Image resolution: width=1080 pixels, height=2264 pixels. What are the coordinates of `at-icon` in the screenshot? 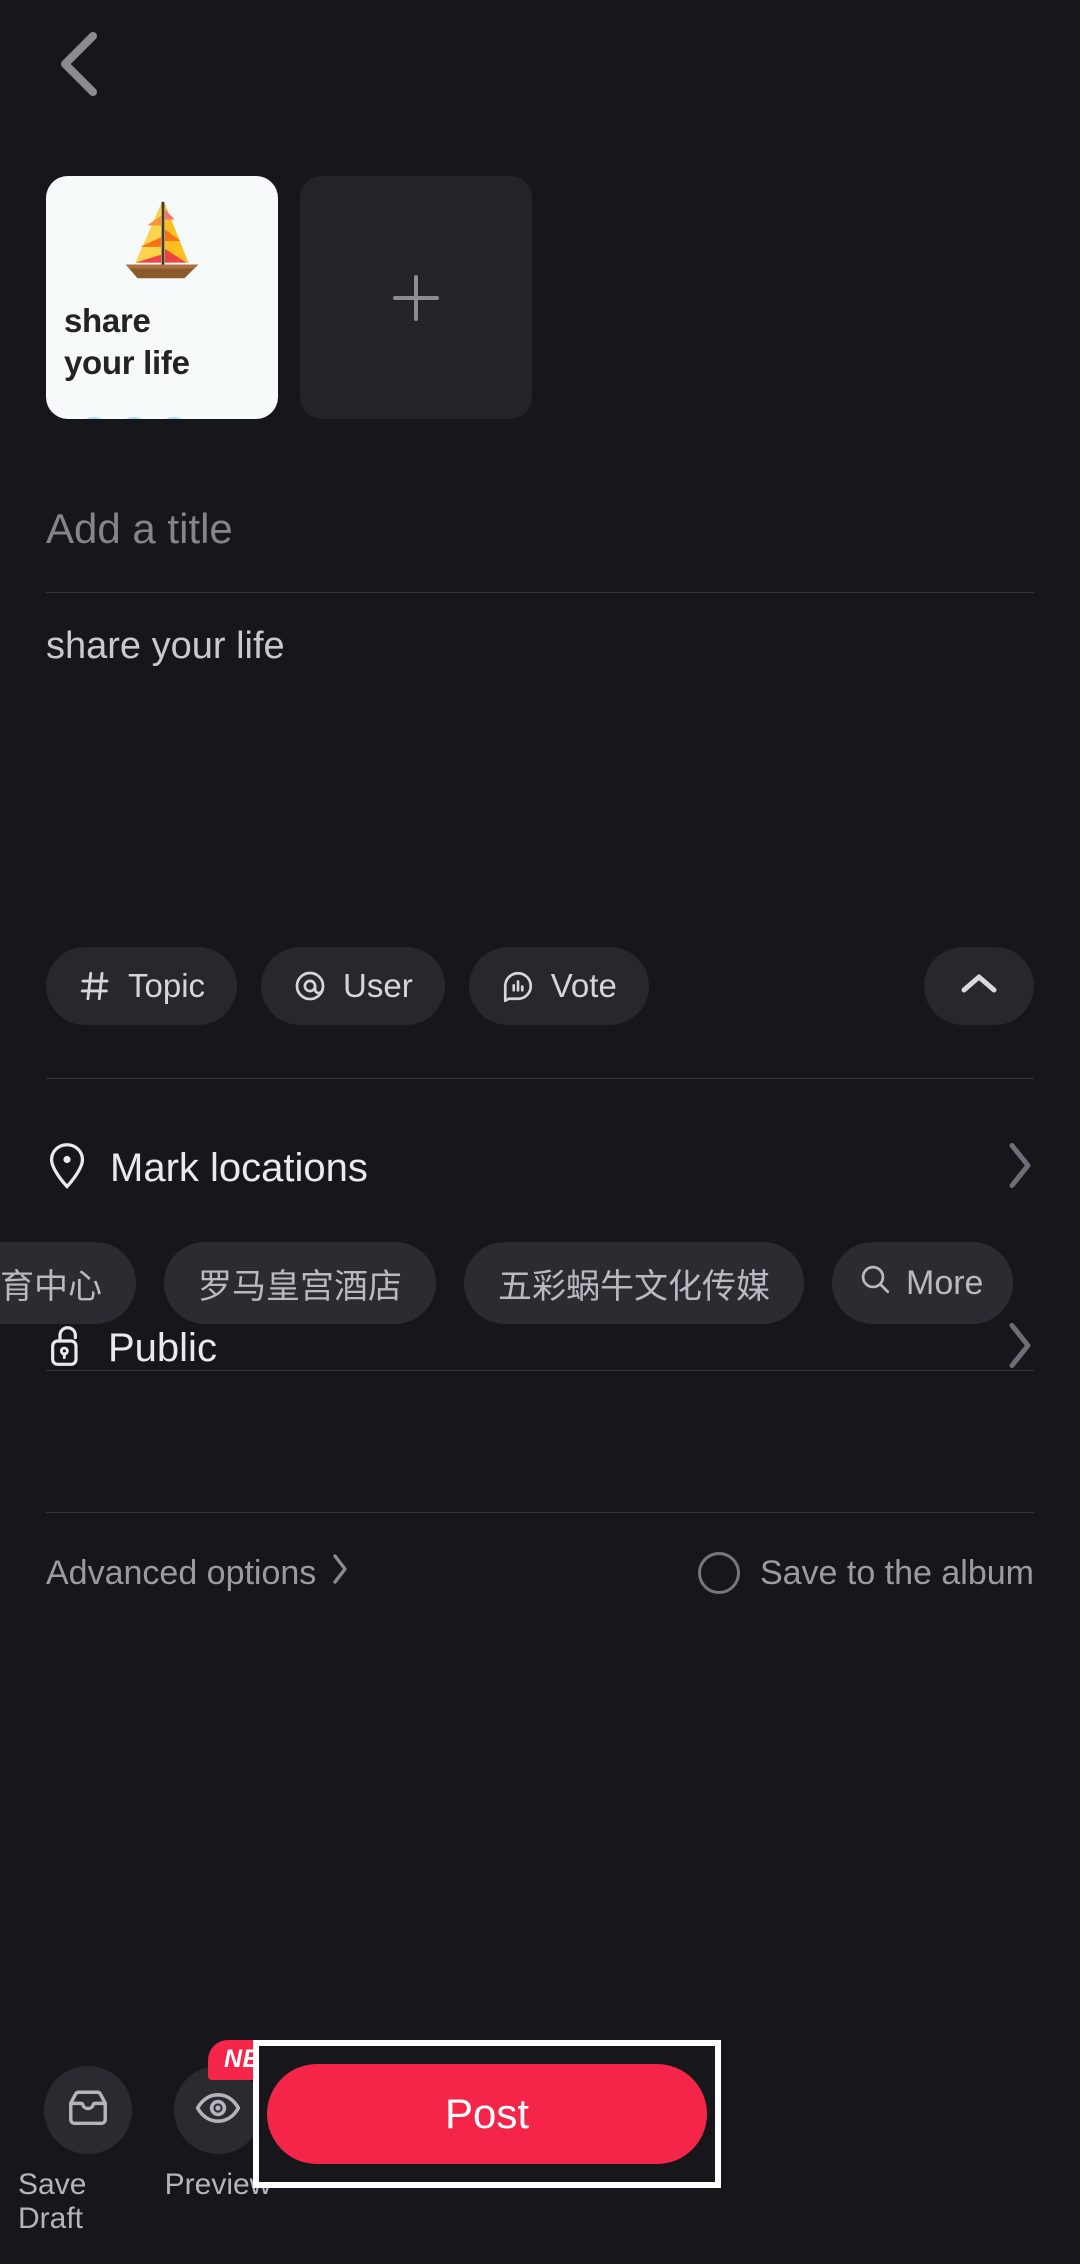 It's located at (310, 986).